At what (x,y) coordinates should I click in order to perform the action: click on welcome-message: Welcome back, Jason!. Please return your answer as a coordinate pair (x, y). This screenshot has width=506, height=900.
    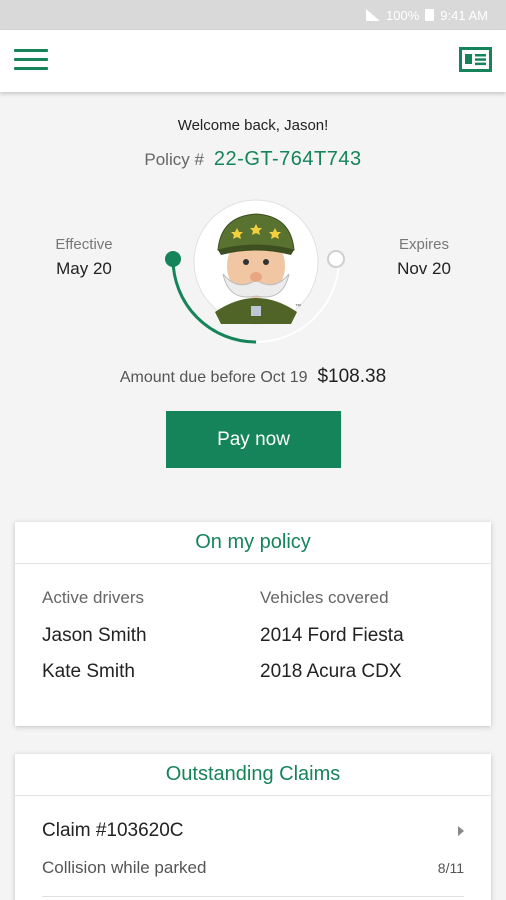
    Looking at the image, I should click on (253, 125).